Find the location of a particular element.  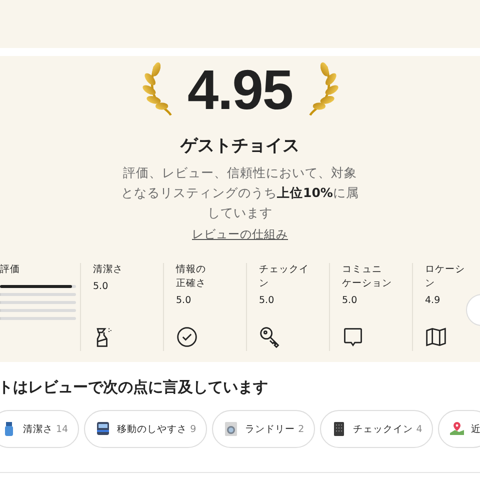

category-label: 情報の is located at coordinates (191, 270).